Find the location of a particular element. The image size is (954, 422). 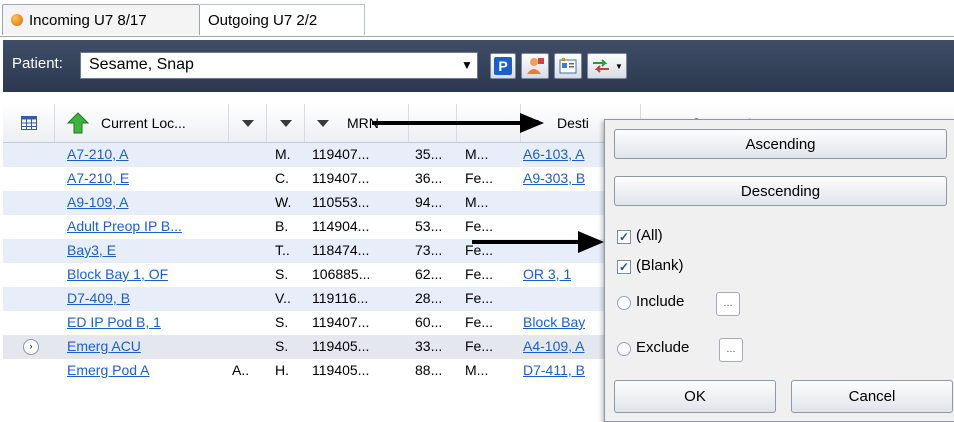

cancel-button: Cancel is located at coordinates (872, 396).